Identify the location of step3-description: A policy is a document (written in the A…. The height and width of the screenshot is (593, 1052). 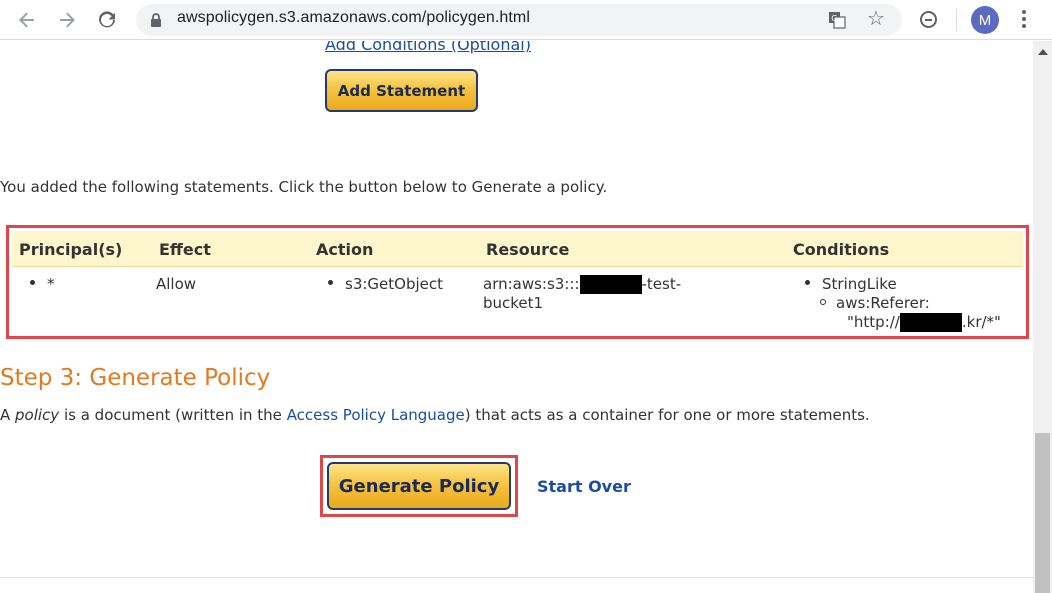
(435, 415).